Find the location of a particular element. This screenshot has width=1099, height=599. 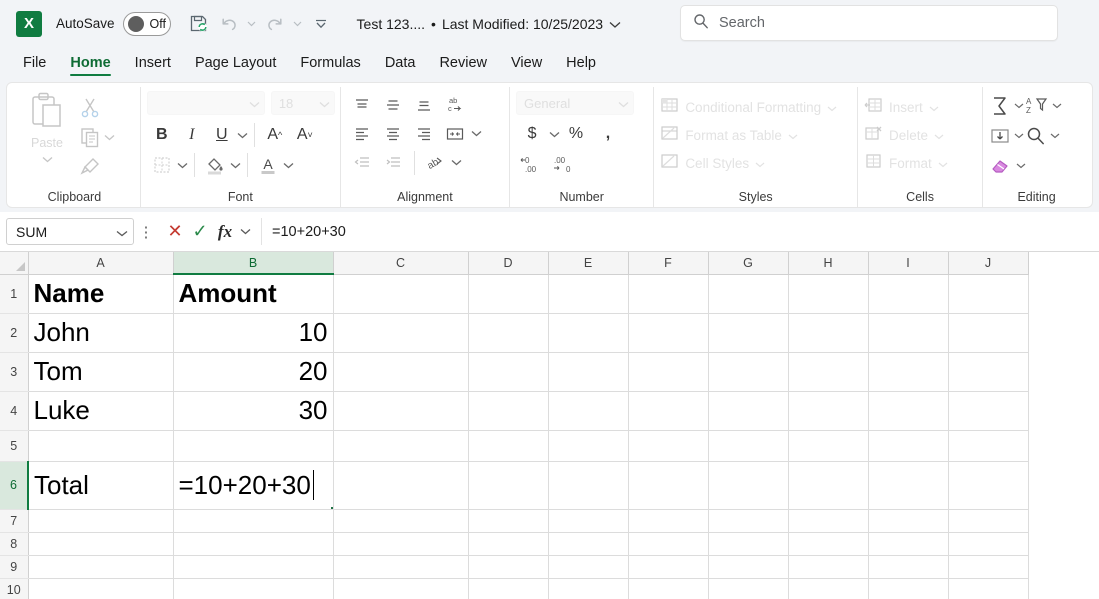

sort-filter-chevron-down-icon is located at coordinates (1057, 106).